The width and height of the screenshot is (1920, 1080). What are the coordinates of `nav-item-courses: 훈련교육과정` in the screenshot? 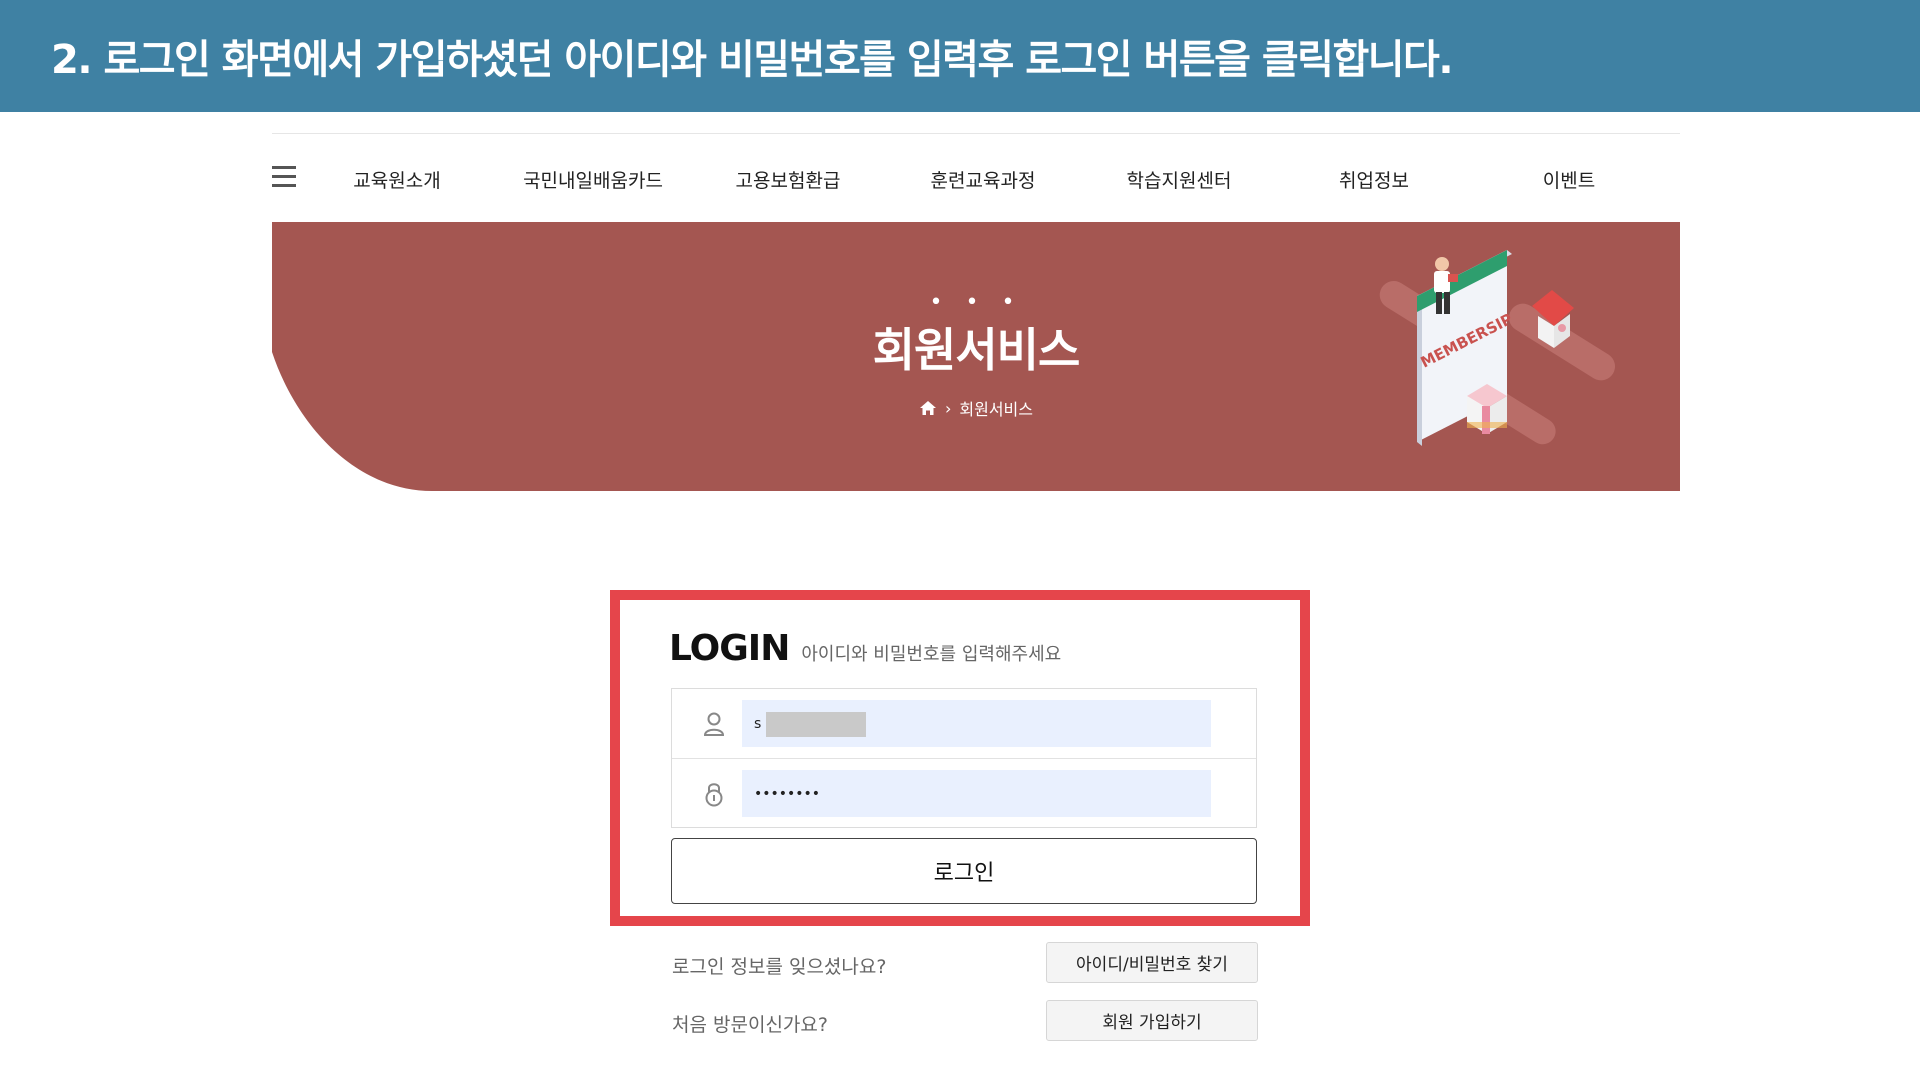 It's located at (983, 179).